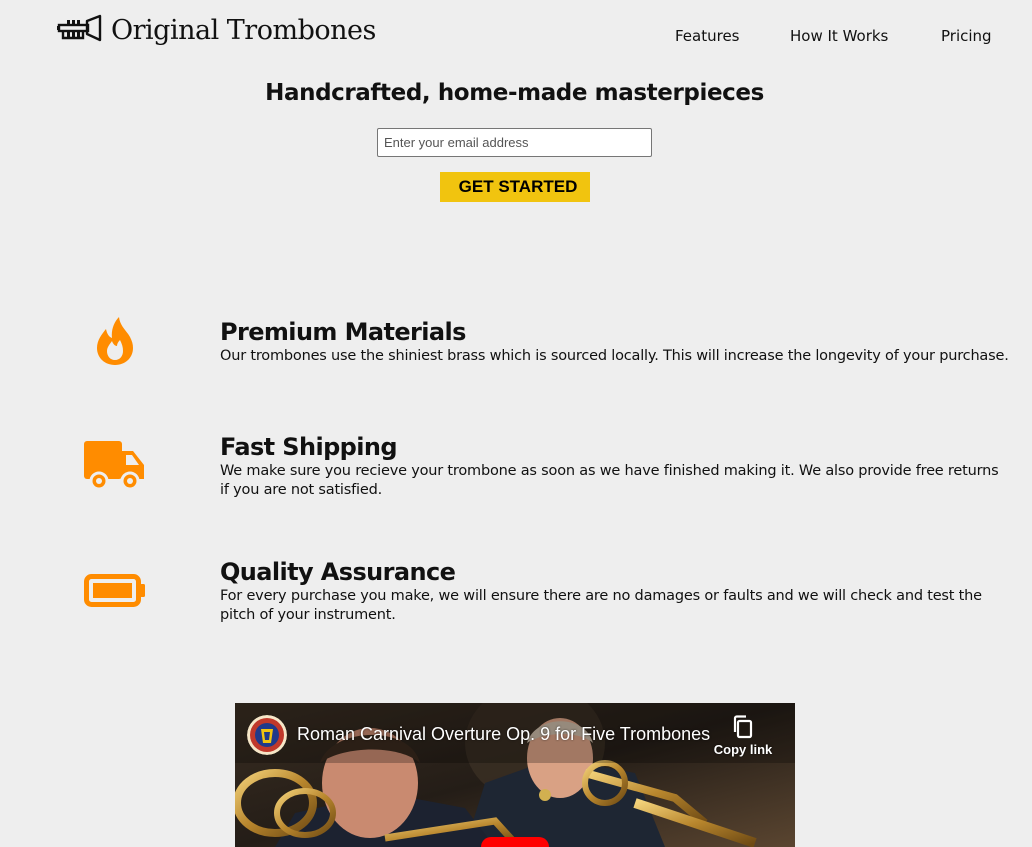 Image resolution: width=1032 pixels, height=847 pixels. I want to click on copy-link-label: Copy link, so click(743, 749).